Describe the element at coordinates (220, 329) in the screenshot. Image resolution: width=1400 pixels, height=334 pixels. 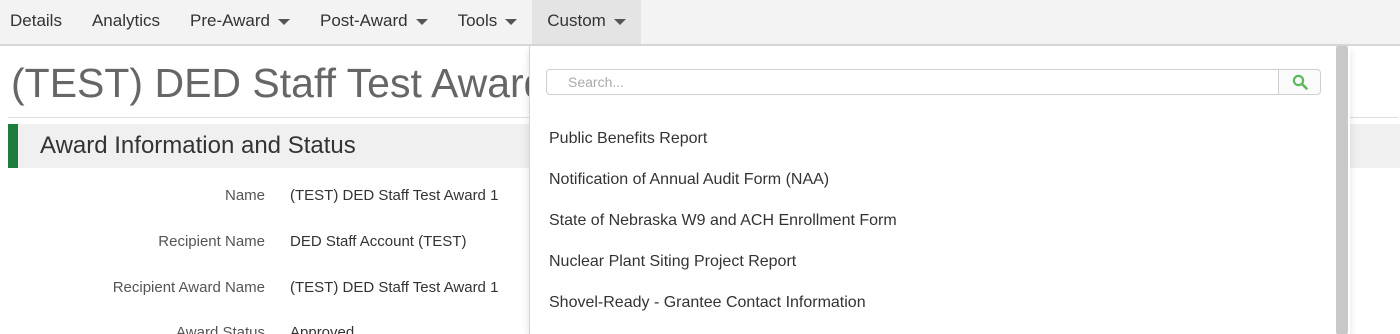
I see `field-label: Award Status` at that location.